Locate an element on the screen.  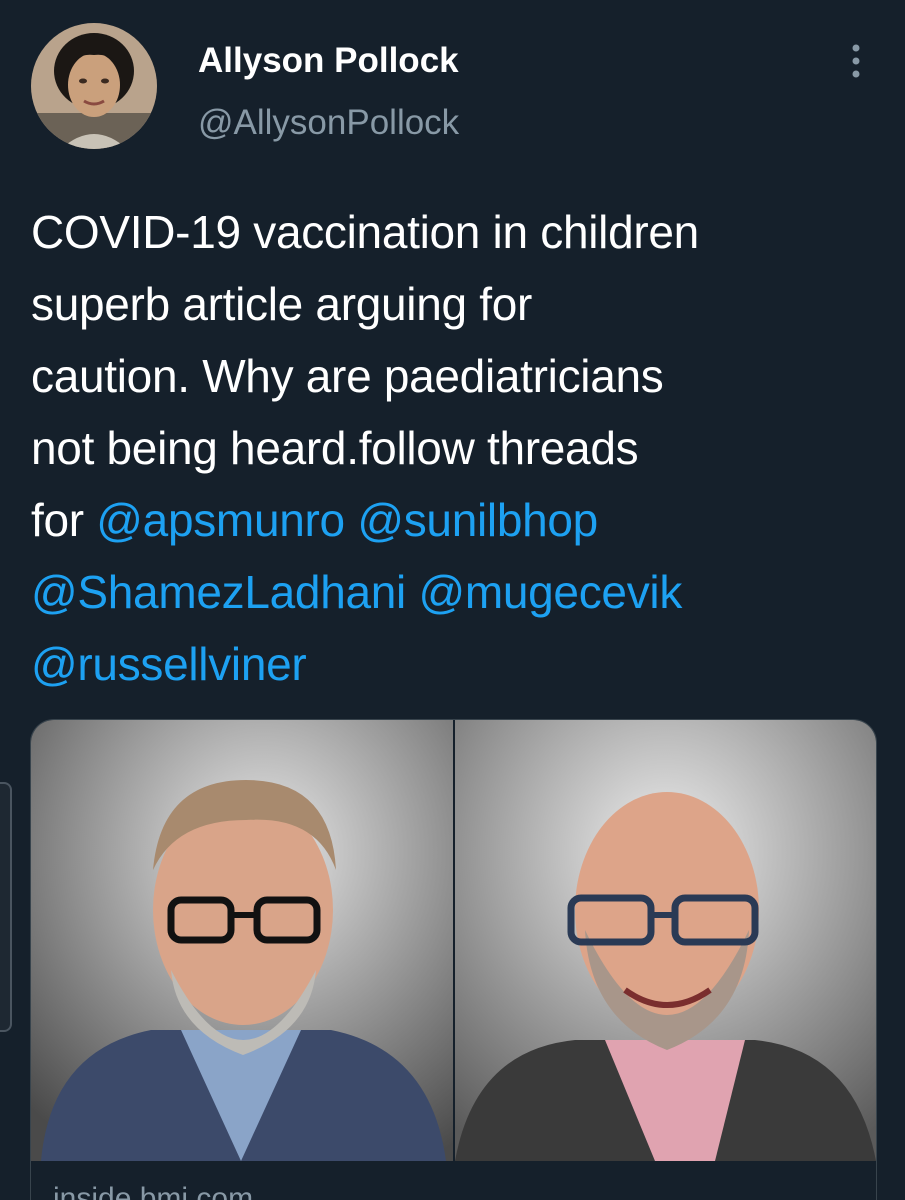
author-handle: @AllysonPollock is located at coordinates (328, 123).